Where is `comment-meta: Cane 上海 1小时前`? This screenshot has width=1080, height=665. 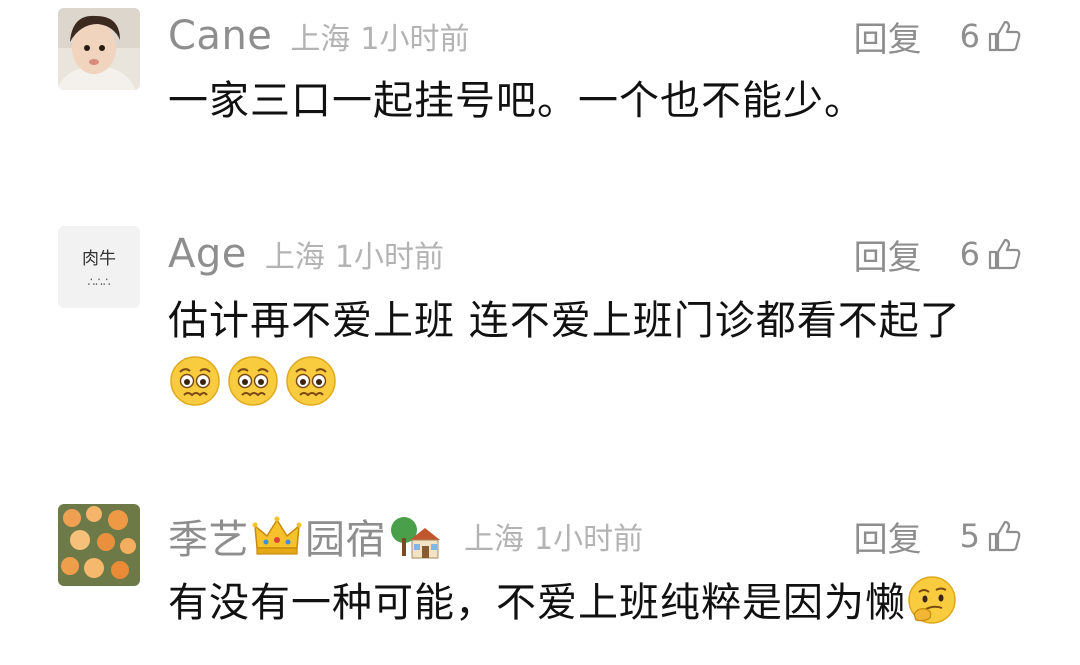
comment-meta: Cane 上海 1小时前 is located at coordinates (319, 36).